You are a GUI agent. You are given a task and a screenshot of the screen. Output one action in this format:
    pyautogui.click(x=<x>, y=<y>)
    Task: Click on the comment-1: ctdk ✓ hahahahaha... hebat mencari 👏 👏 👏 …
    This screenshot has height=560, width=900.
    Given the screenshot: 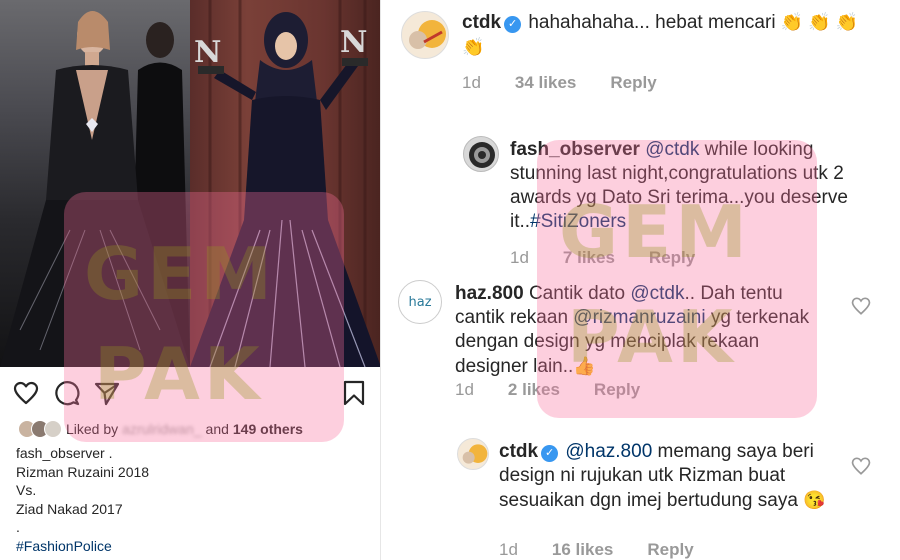 What is the action you would take?
    pyautogui.click(x=672, y=35)
    